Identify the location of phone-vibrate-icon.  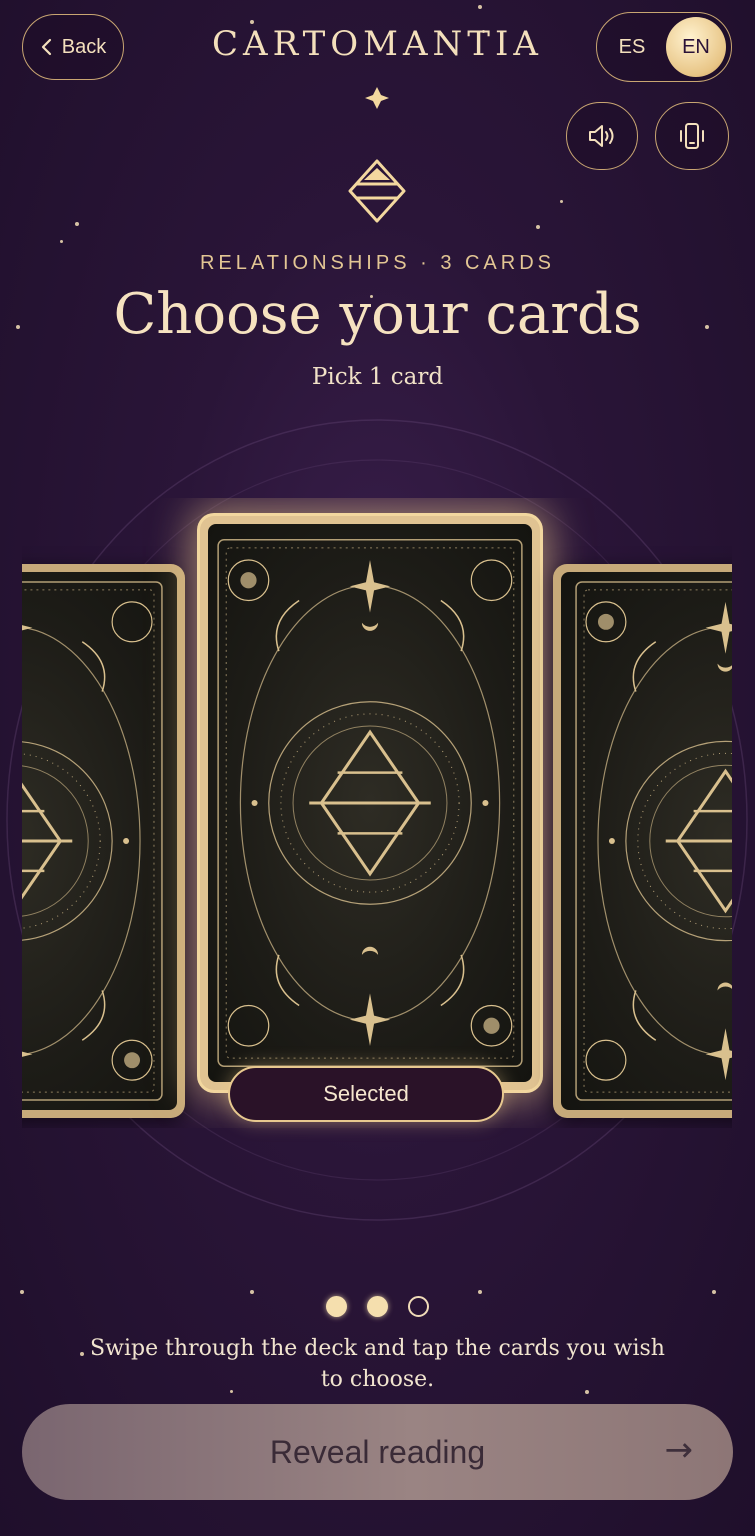
(692, 136).